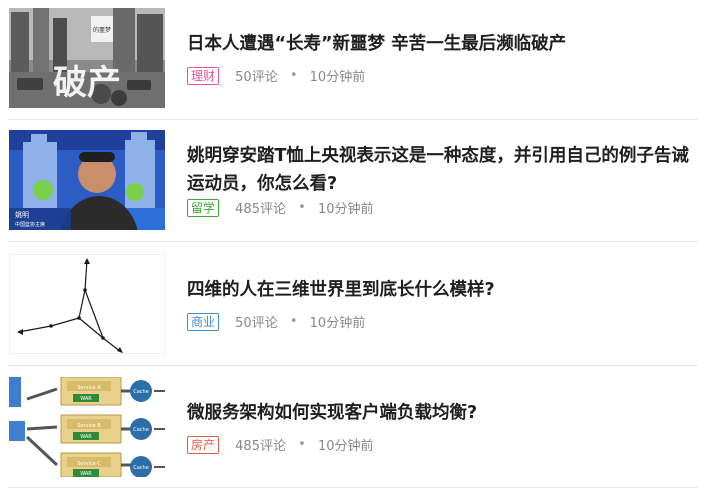 The width and height of the screenshot is (712, 494). Describe the element at coordinates (89, 388) in the screenshot. I see `service-a-label: Service A` at that location.